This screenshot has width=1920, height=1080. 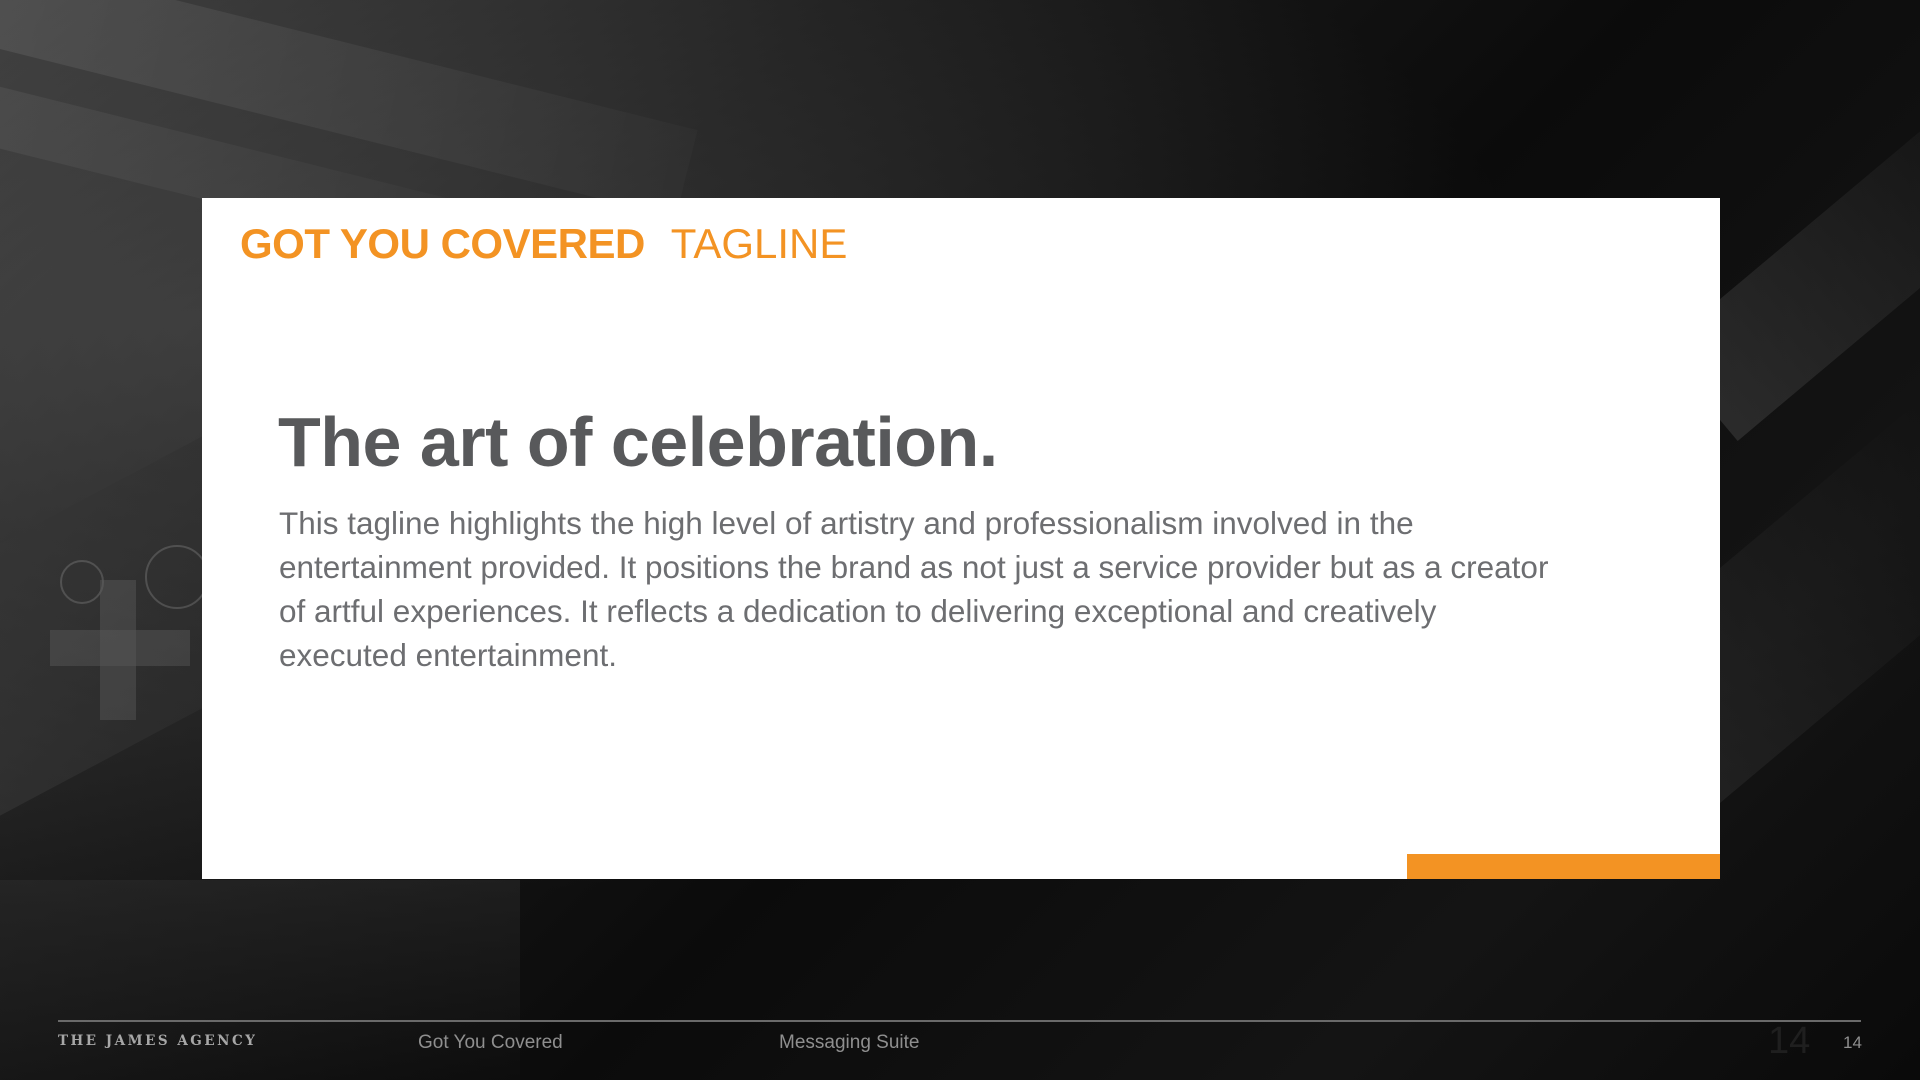 What do you see at coordinates (1563, 866) in the screenshot?
I see `accent-bar` at bounding box center [1563, 866].